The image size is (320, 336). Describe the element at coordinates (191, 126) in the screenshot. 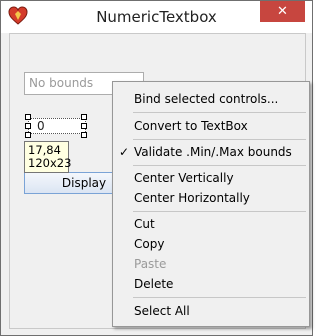

I see `menu-item-label: Convert to TextBox` at that location.